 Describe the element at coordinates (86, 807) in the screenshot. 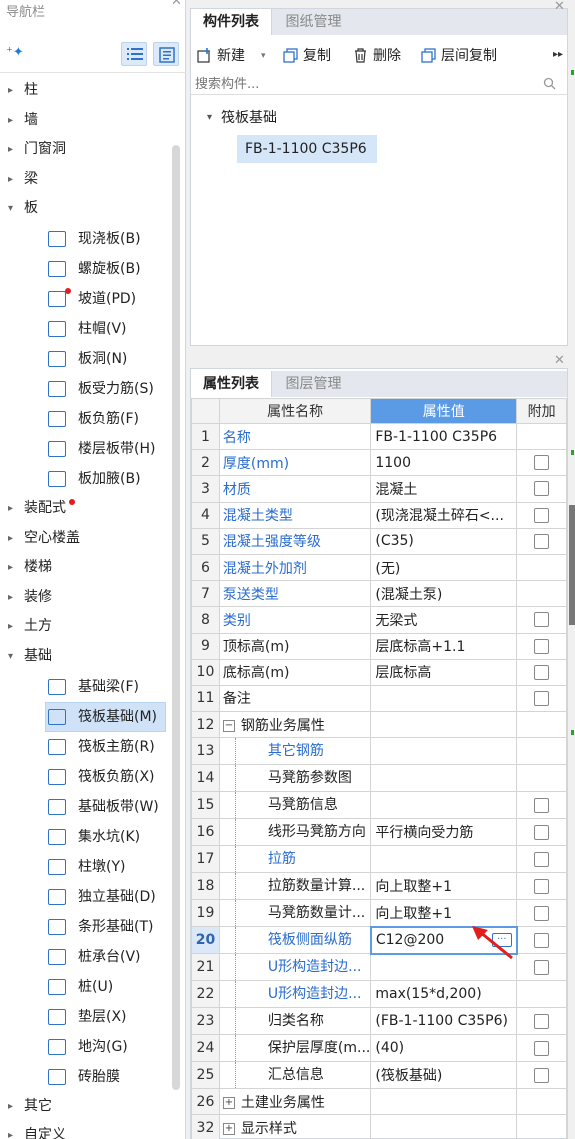

I see `nav-item: 基础板带(W)` at that location.